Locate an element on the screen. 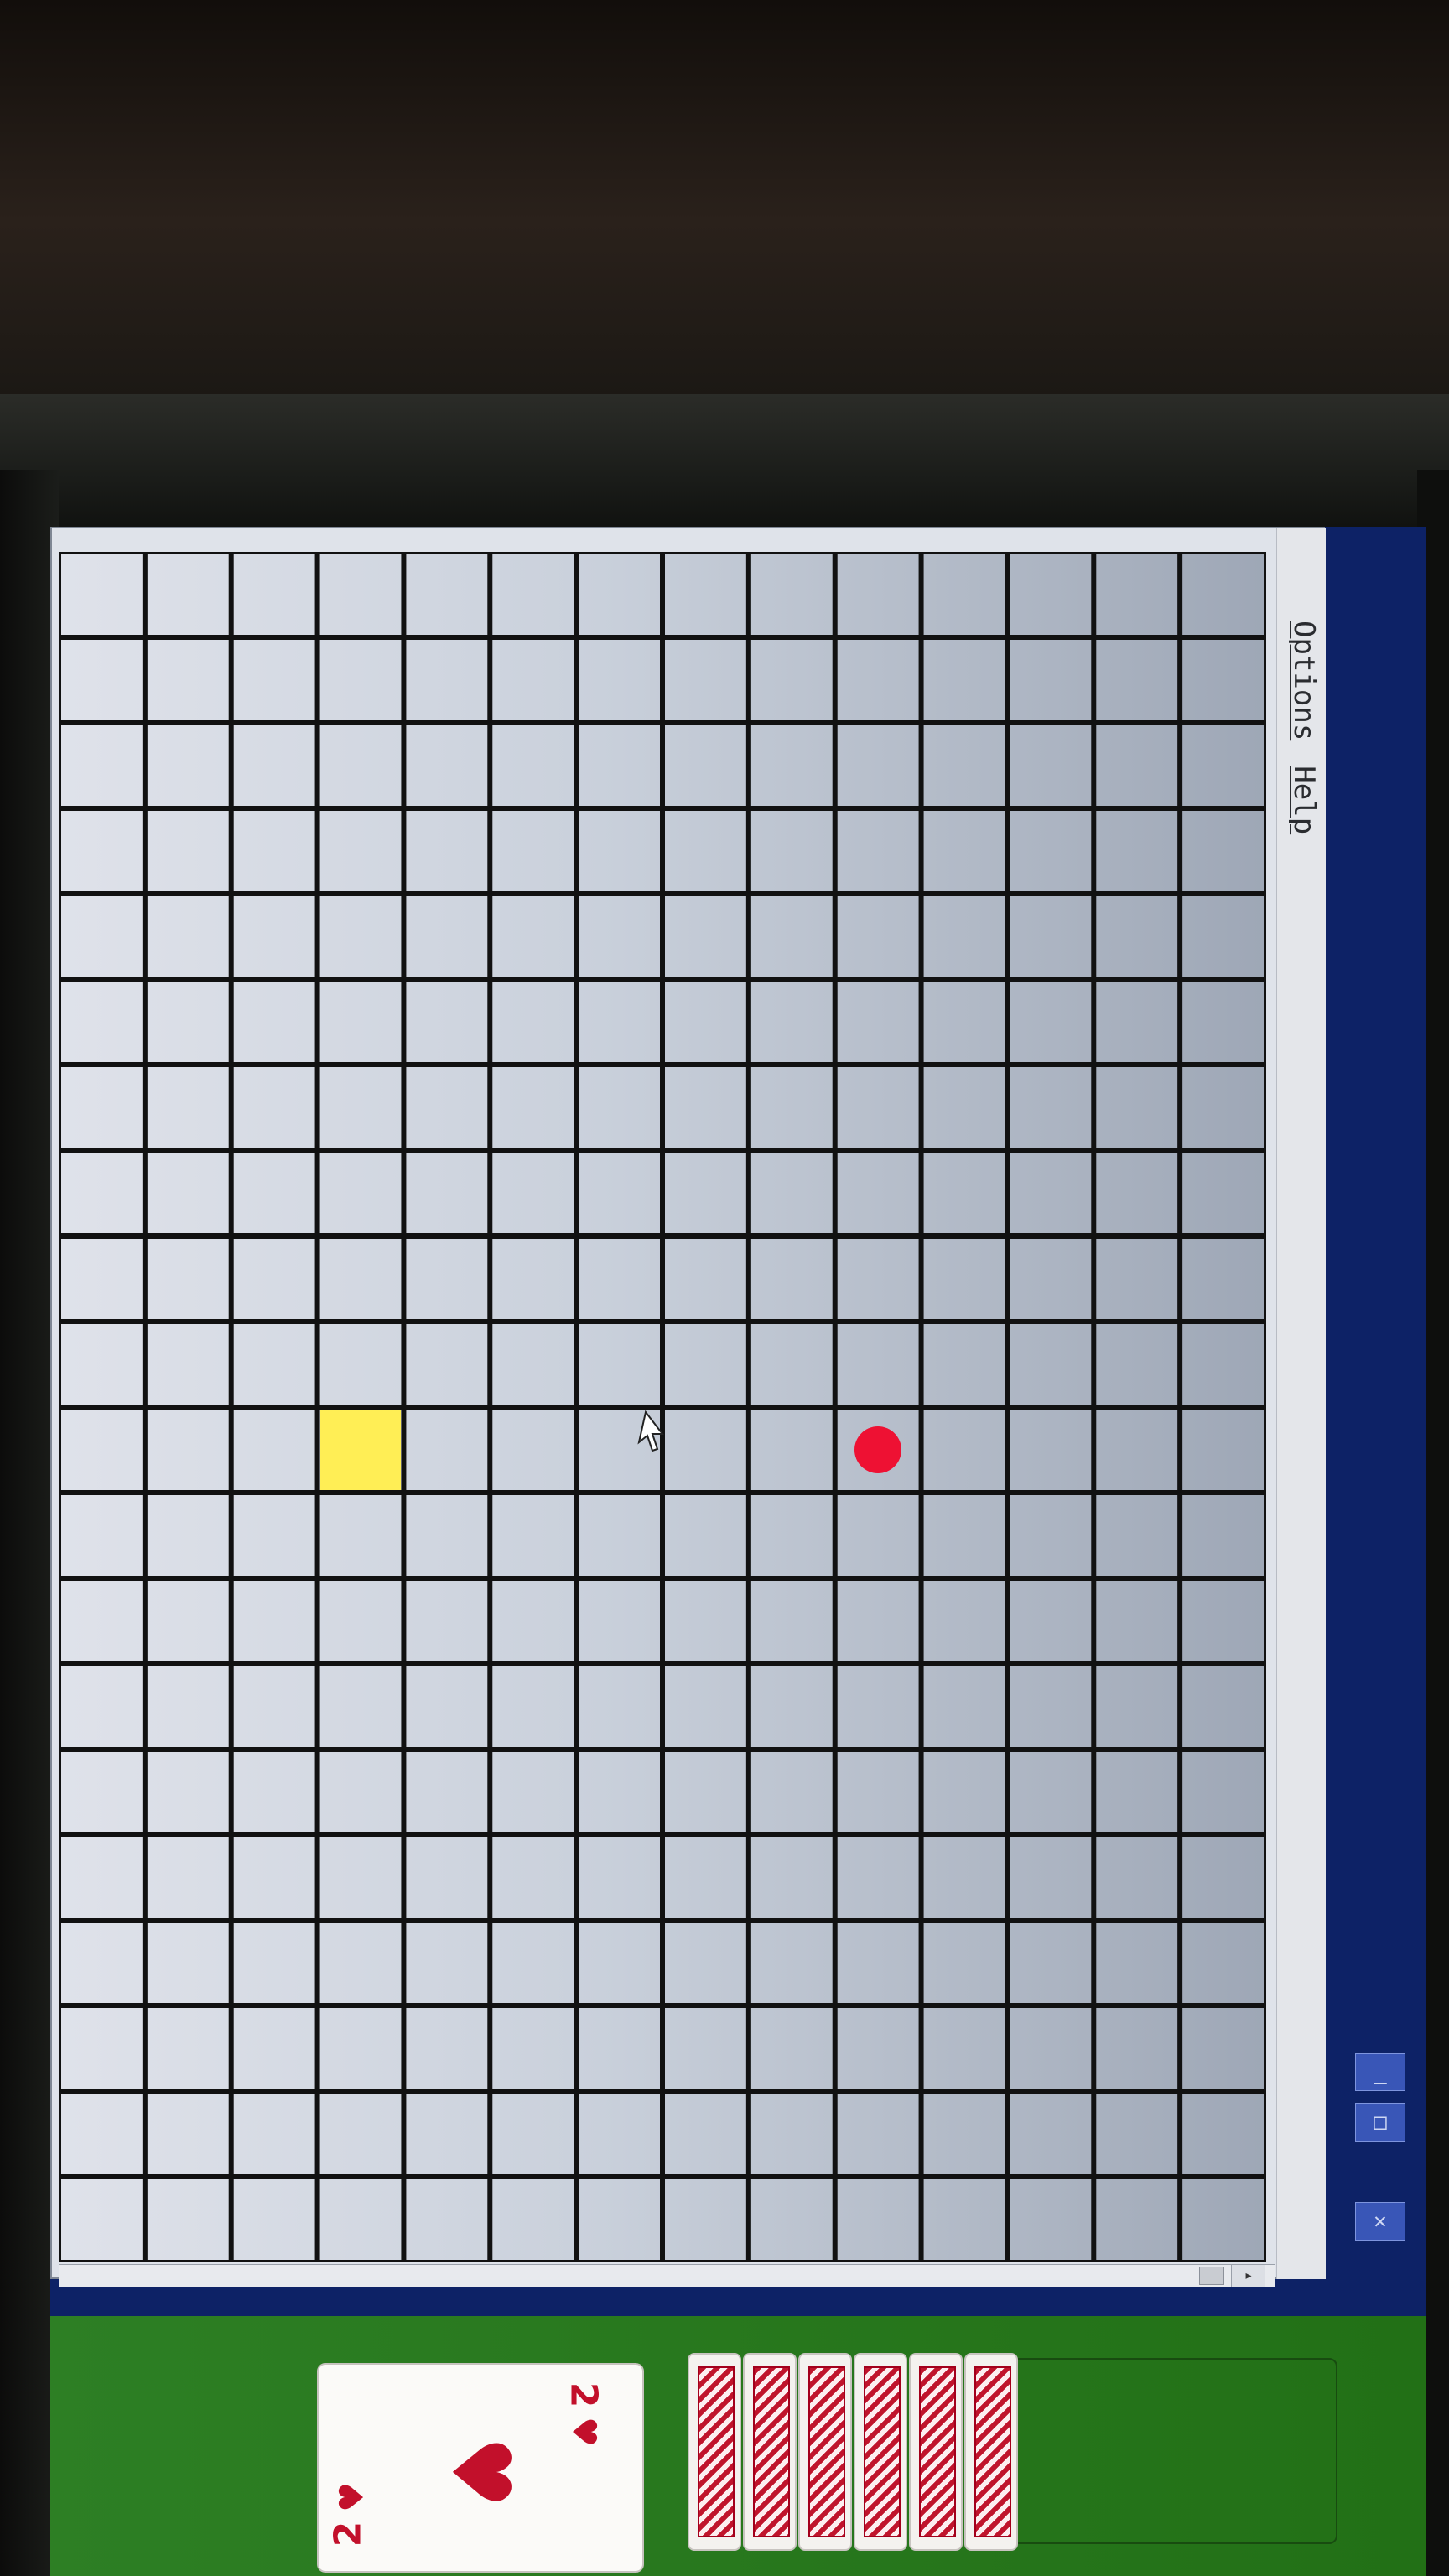 The image size is (1449, 2576). menu-bar: Options Help is located at coordinates (1301, 1403).